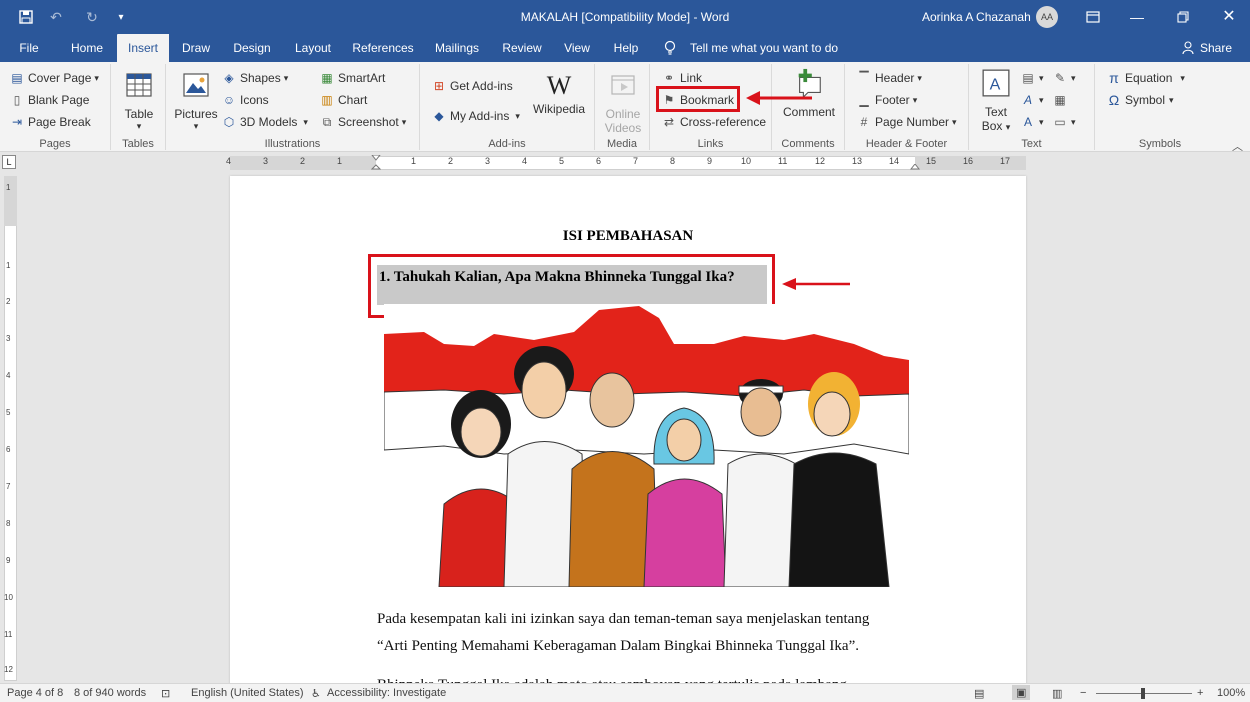 Image resolution: width=1250 pixels, height=702 pixels. I want to click on shapes-icon: ◈, so click(229, 78).